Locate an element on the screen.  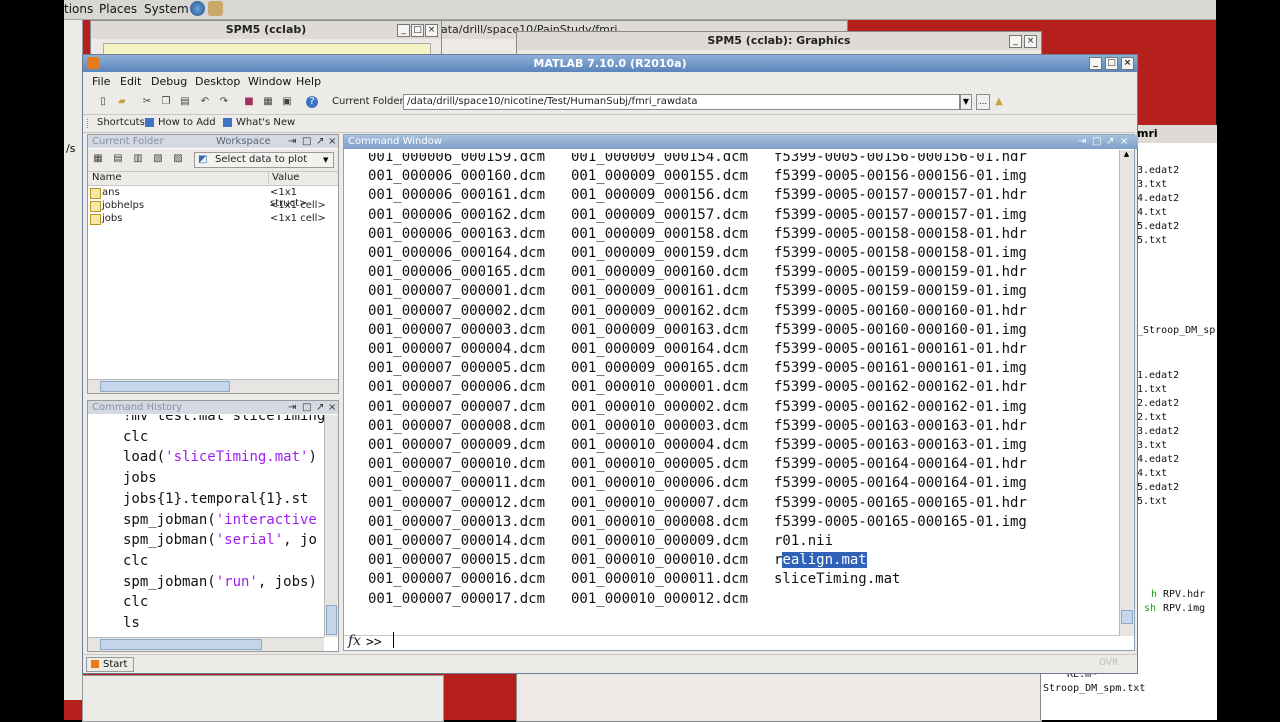
history-entry: ls is located at coordinates (131, 623).